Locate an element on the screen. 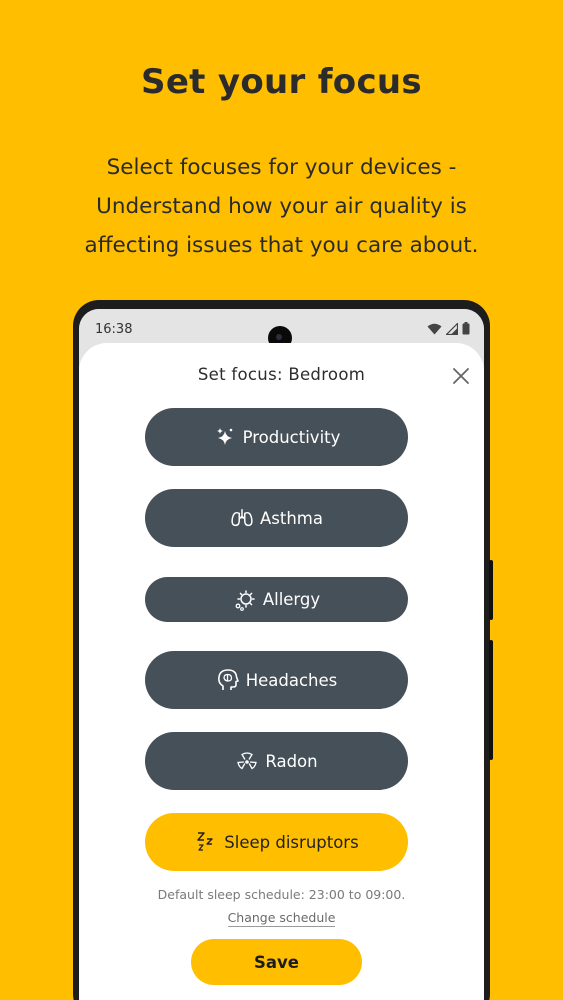  sleep-zzz-icon is located at coordinates (206, 842).